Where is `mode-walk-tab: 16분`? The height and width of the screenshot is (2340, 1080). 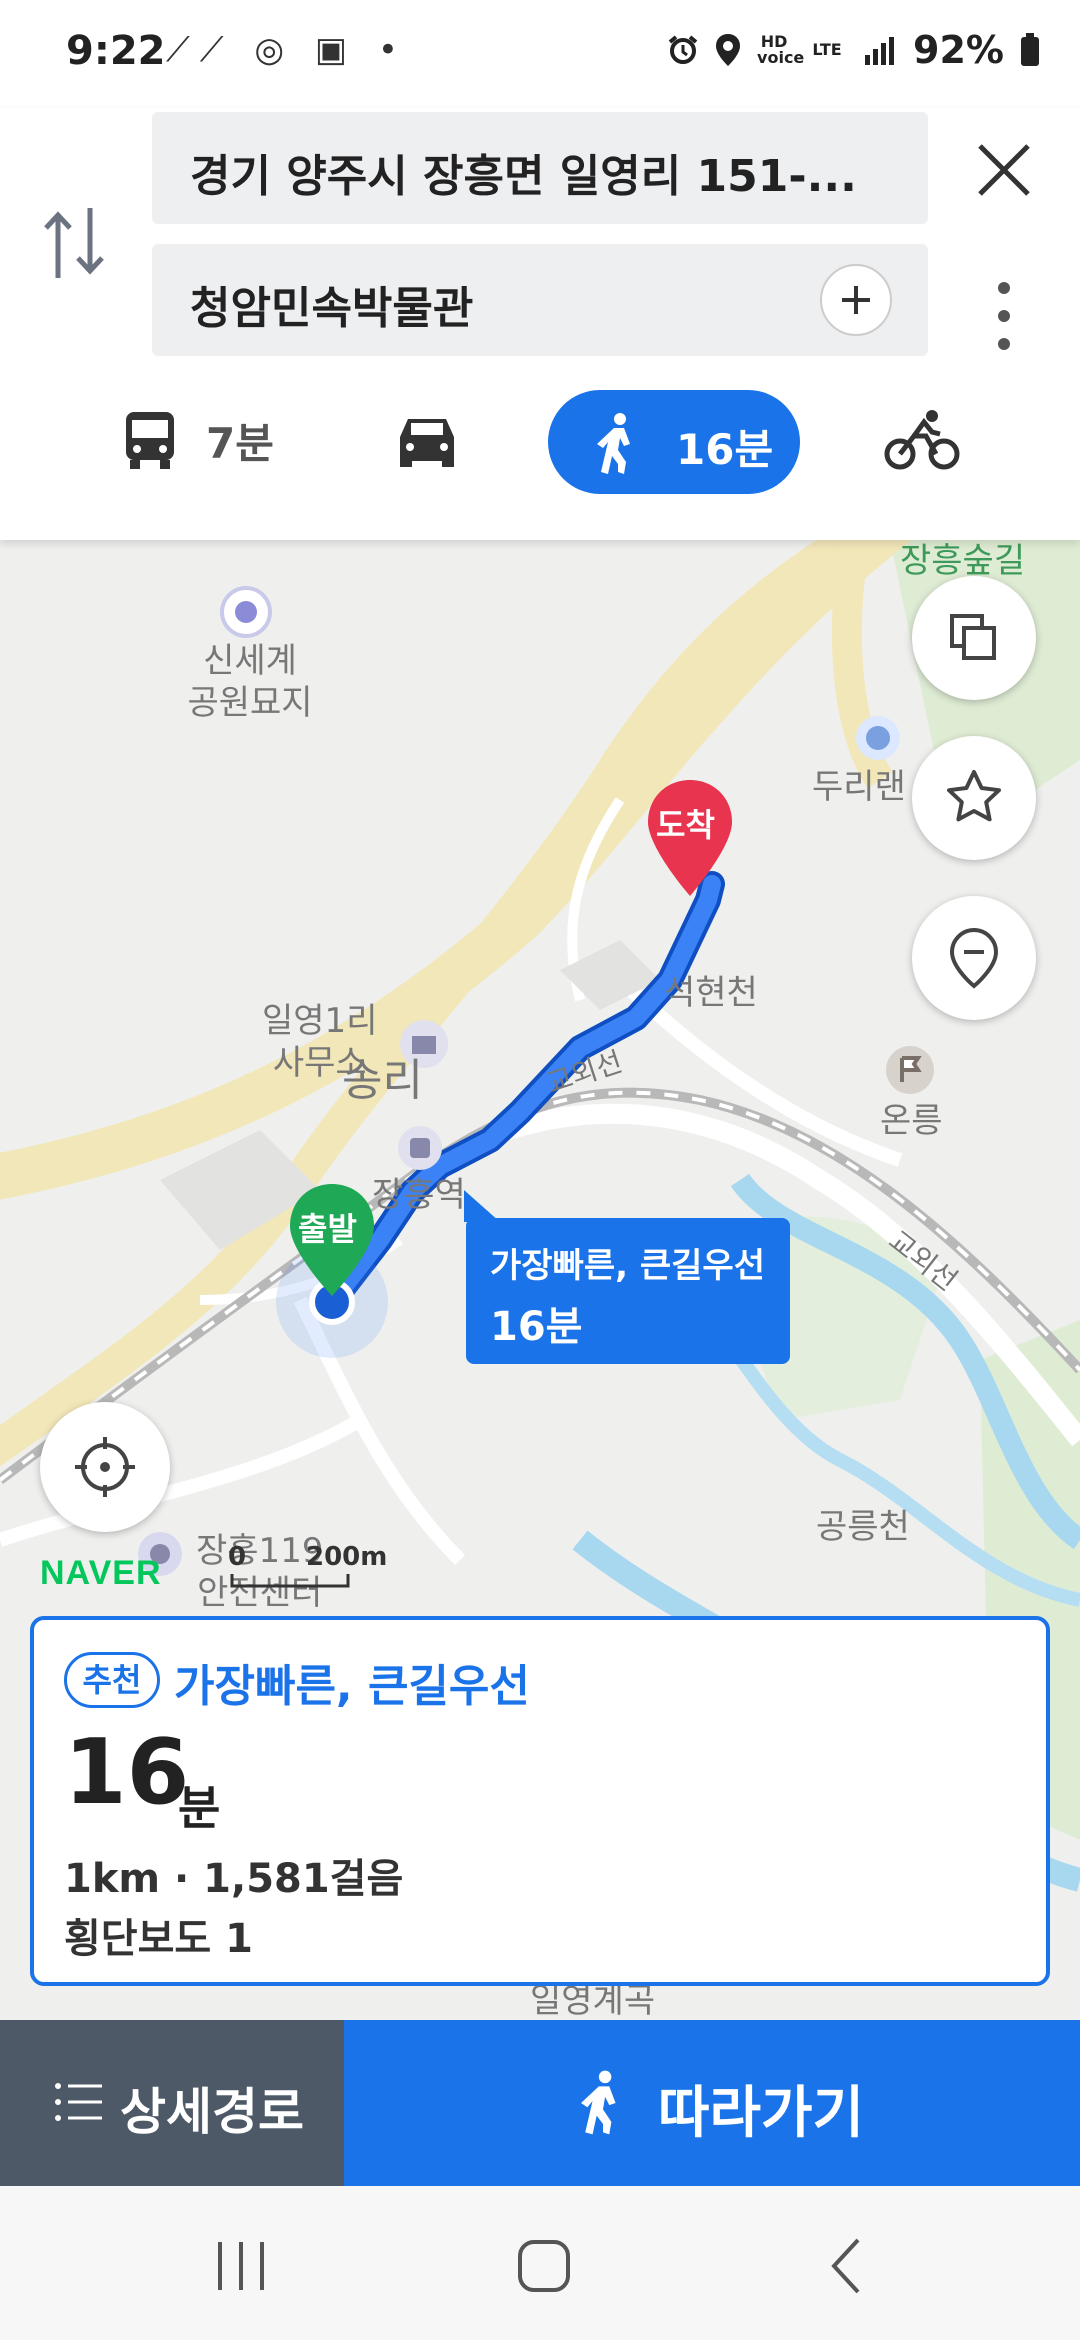 mode-walk-tab: 16분 is located at coordinates (674, 442).